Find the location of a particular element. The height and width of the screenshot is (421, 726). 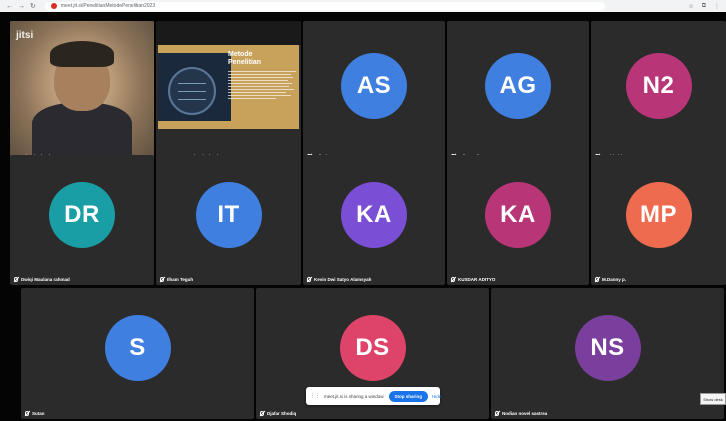

participant-name-bar: KUSDAR ADITYO is located at coordinates (473, 279).